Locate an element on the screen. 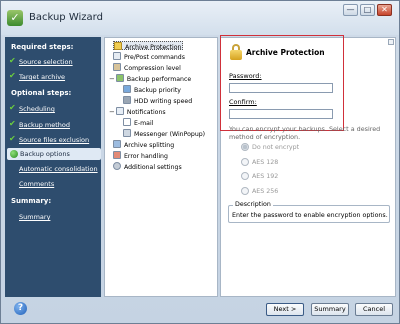 The height and width of the screenshot is (324, 400). help-icon: ? is located at coordinates (20, 308).